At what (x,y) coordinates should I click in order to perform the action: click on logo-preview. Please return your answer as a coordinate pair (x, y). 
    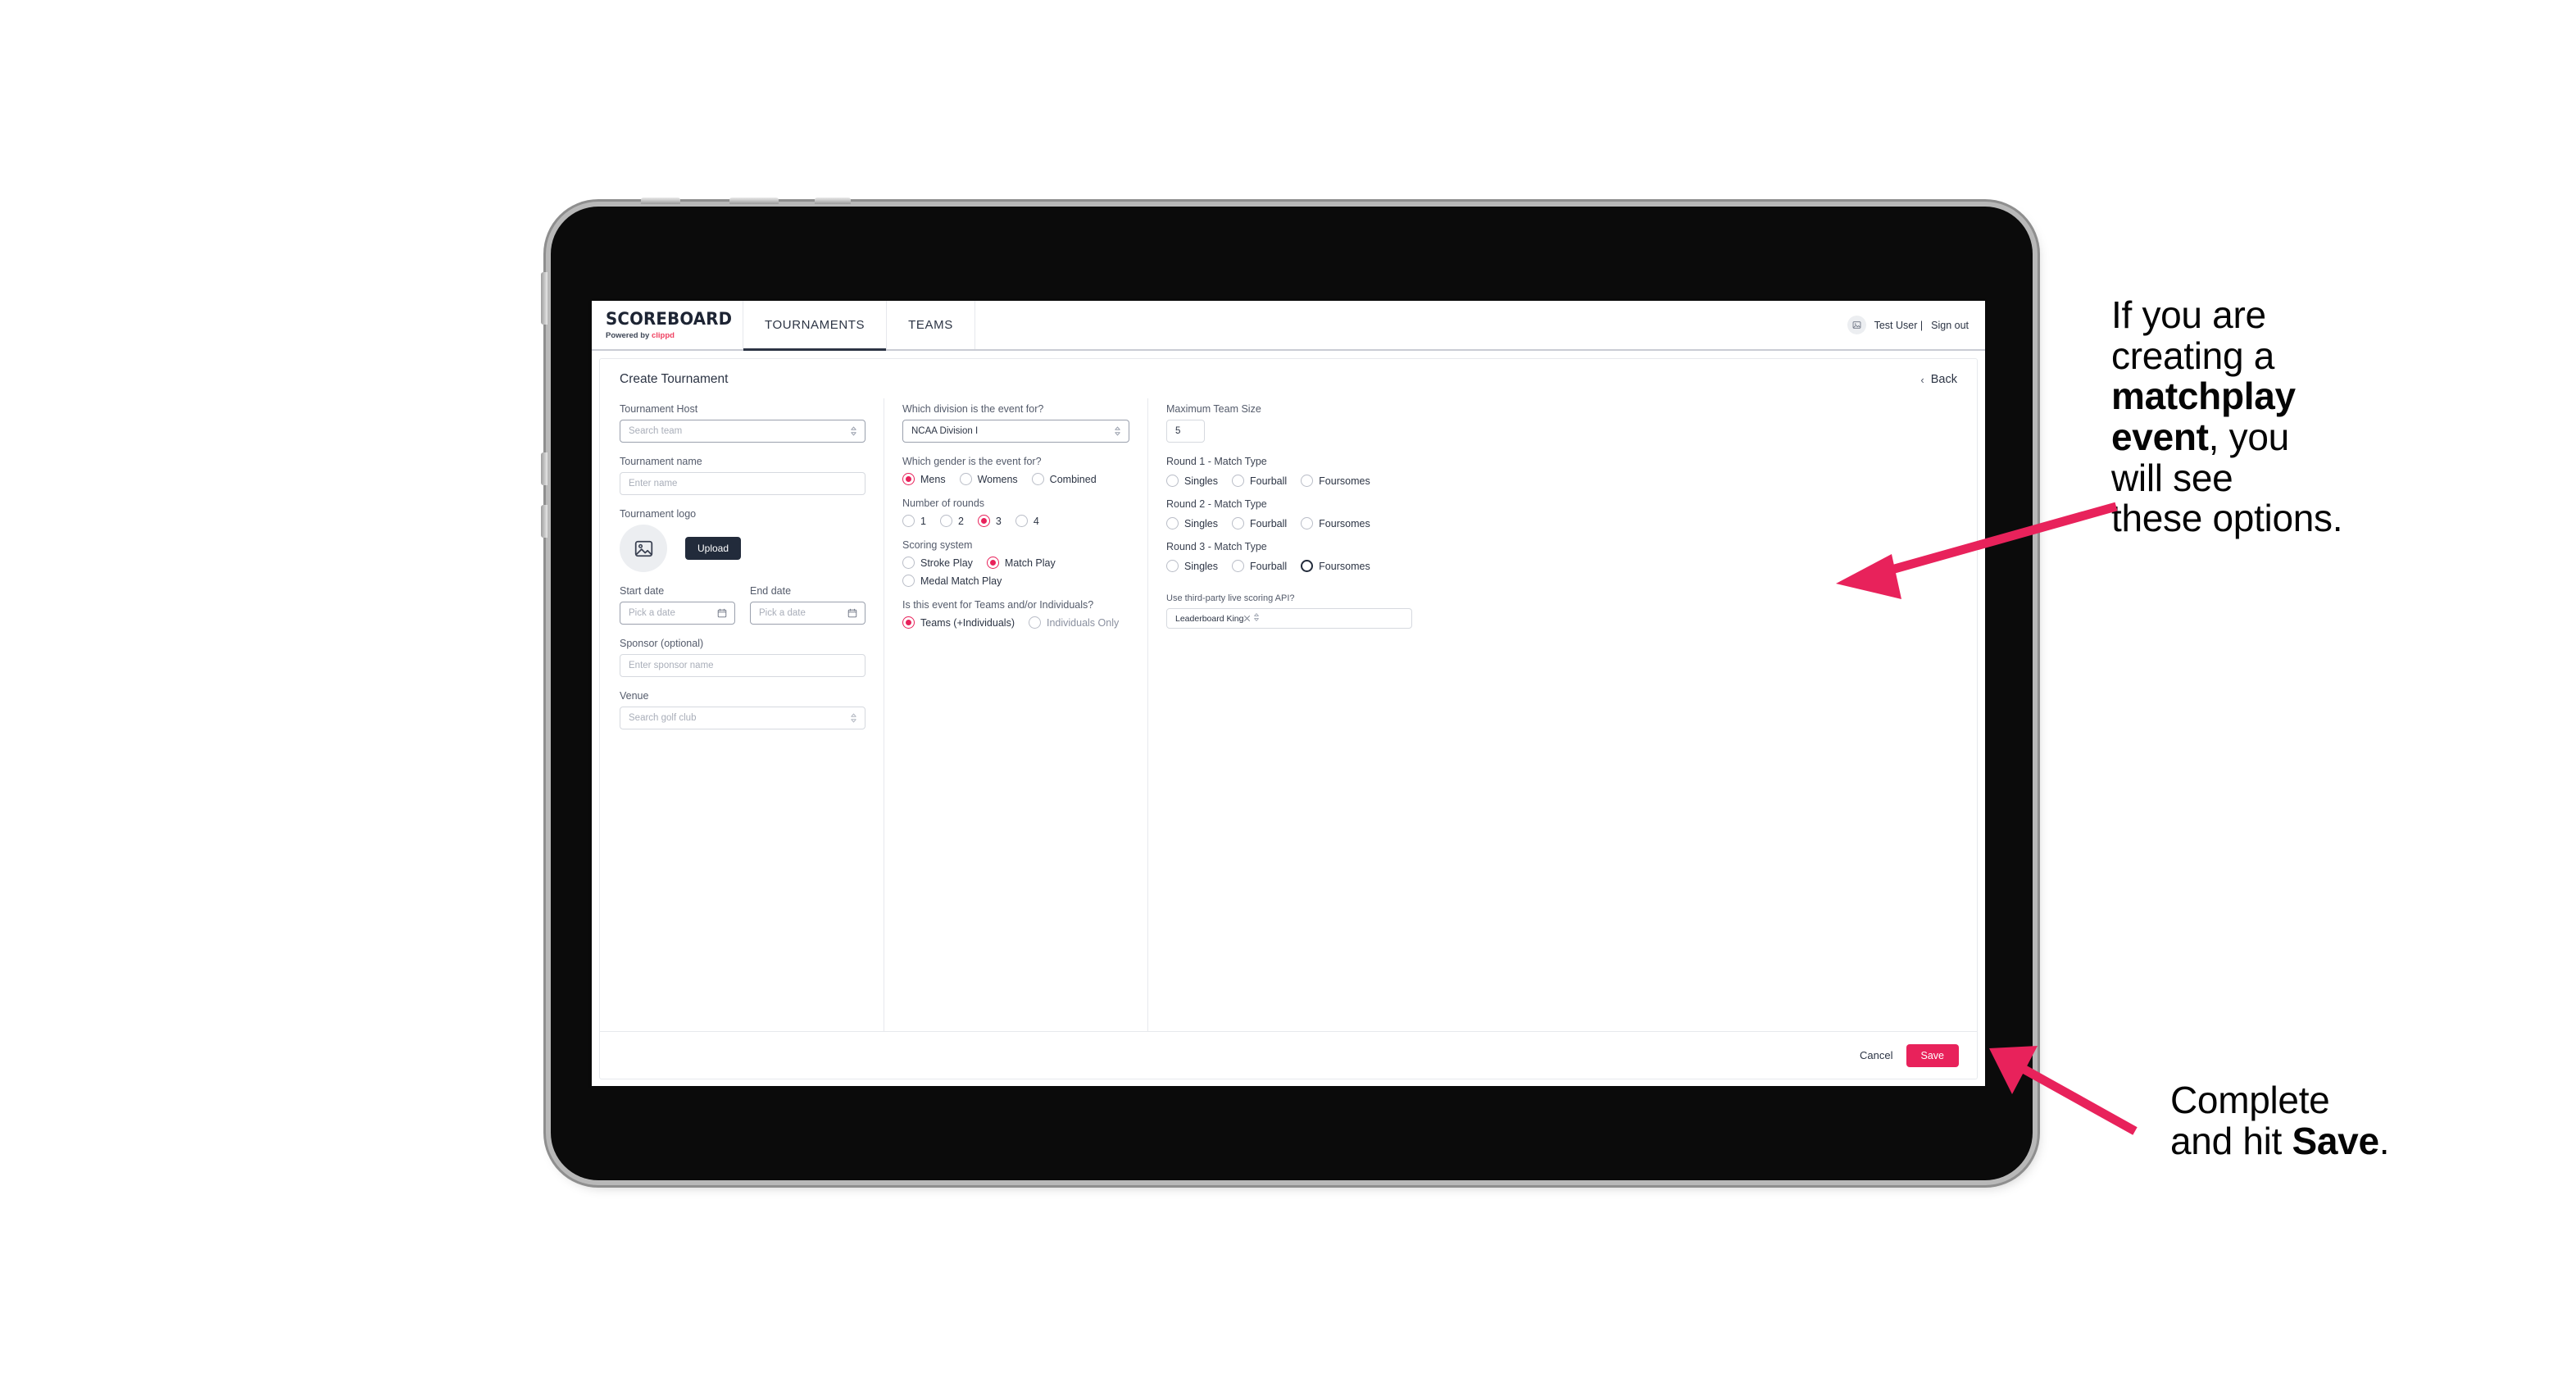
    Looking at the image, I should click on (643, 548).